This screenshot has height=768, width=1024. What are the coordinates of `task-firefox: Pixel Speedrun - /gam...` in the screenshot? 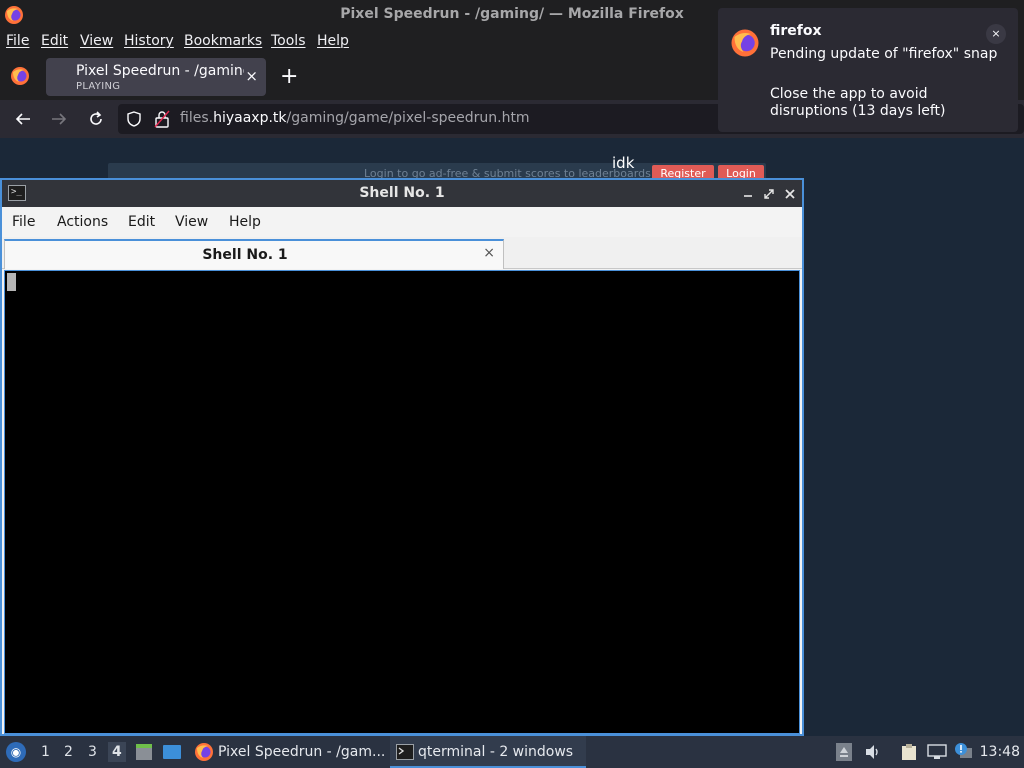 It's located at (290, 752).